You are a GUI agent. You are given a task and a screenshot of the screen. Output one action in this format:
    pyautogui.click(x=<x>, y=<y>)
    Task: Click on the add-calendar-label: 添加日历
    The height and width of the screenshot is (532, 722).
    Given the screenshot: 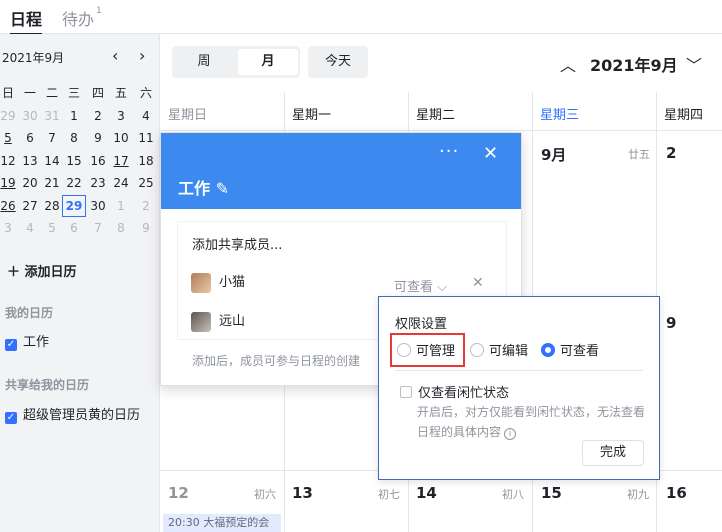 What is the action you would take?
    pyautogui.click(x=50, y=272)
    